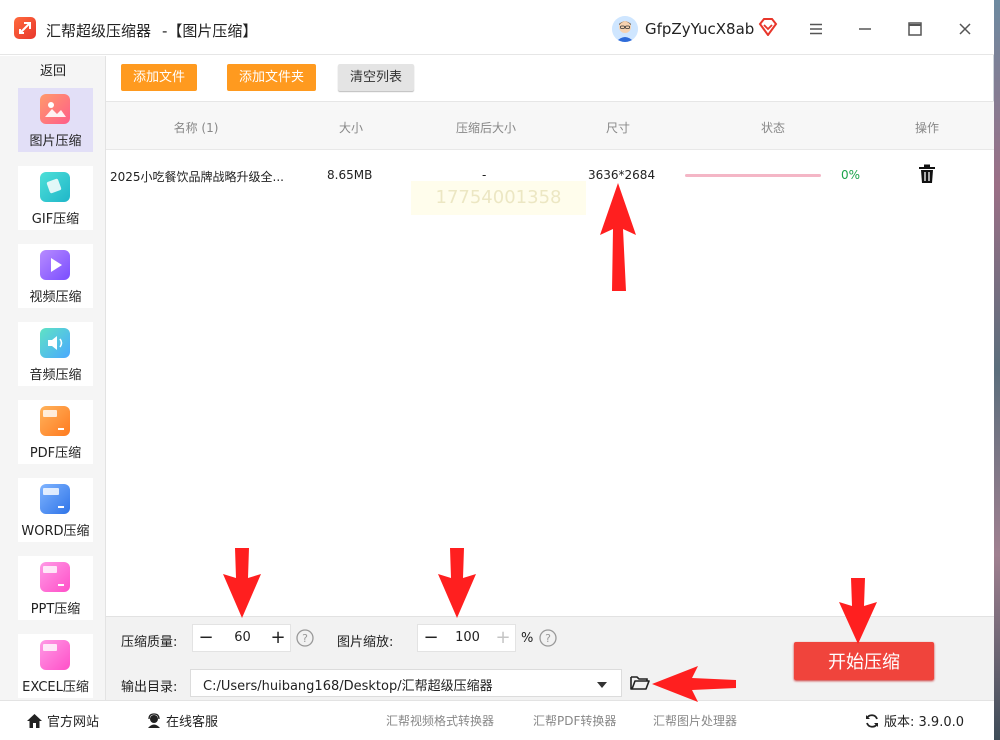 This screenshot has width=1000, height=740. Describe the element at coordinates (55, 453) in the screenshot. I see `sidebar-item-label: PDF压缩` at that location.